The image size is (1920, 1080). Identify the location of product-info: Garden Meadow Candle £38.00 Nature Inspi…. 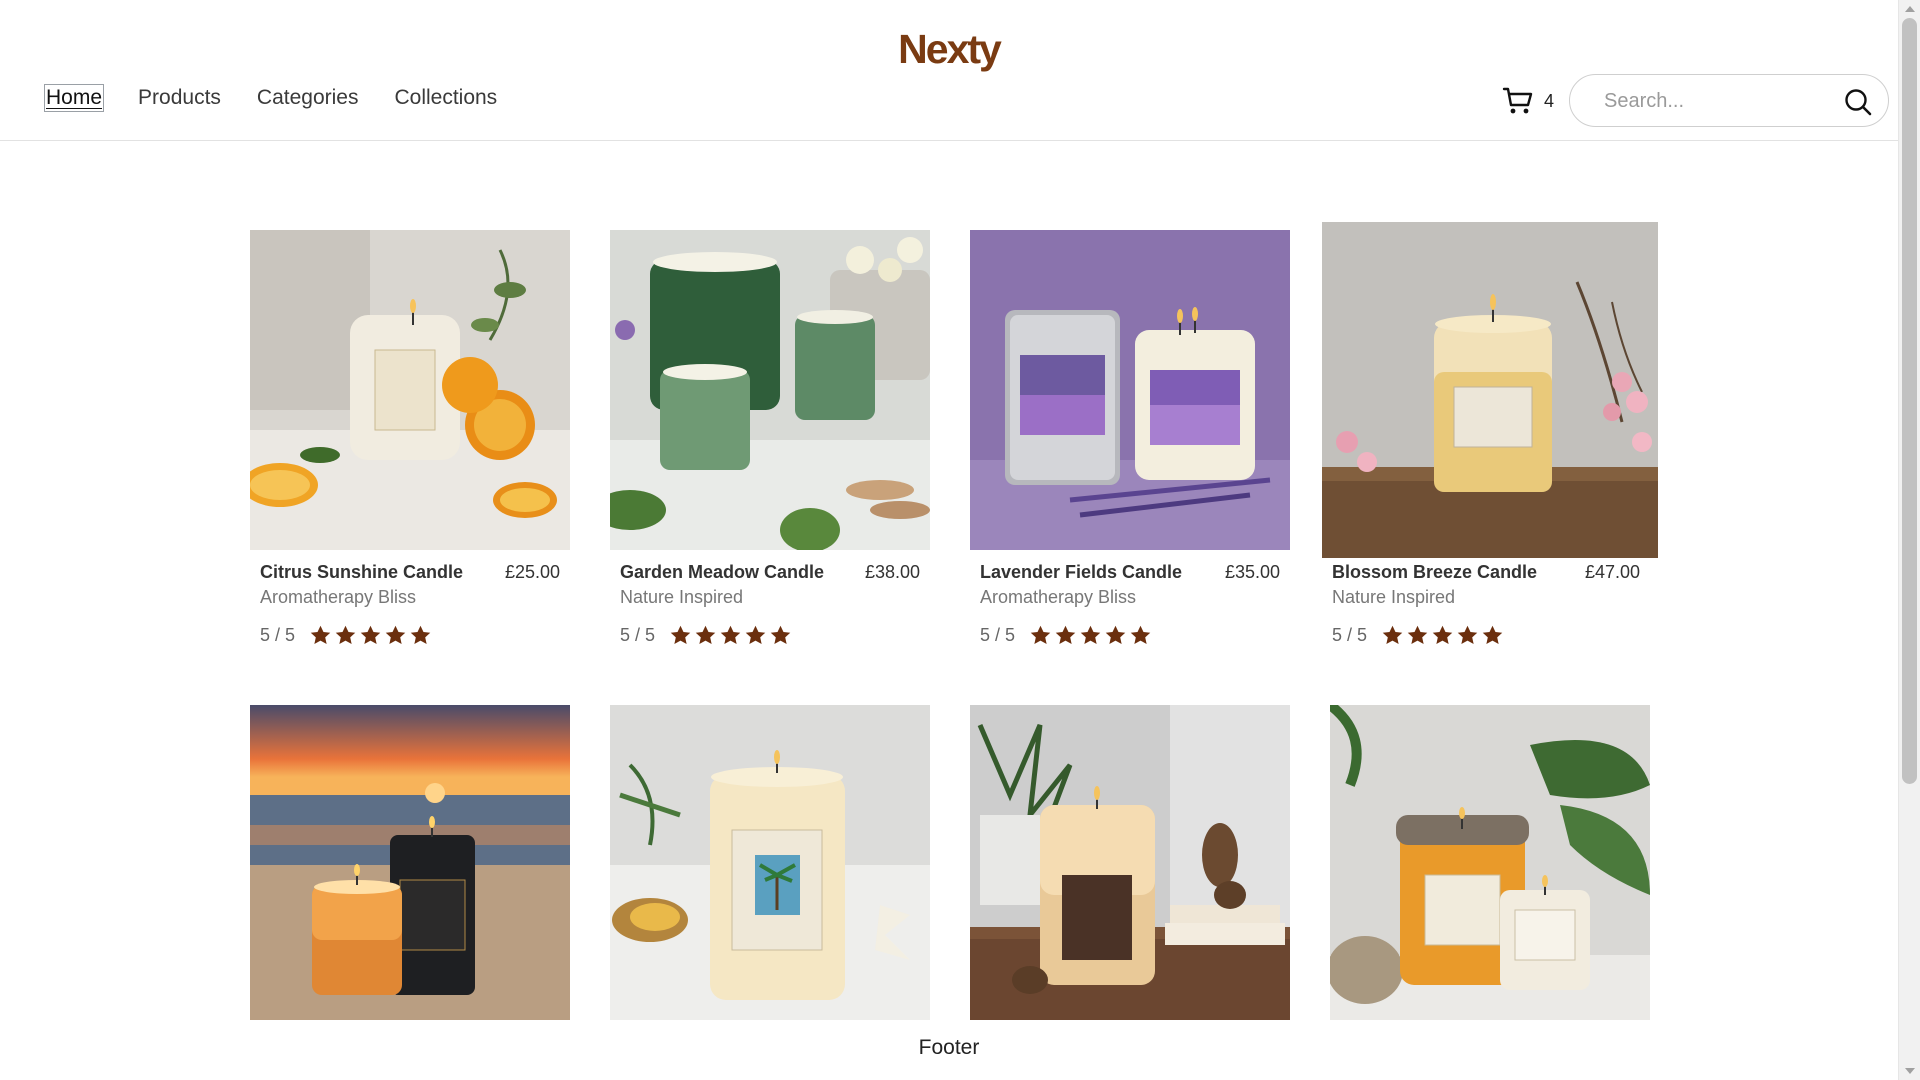
(770, 607).